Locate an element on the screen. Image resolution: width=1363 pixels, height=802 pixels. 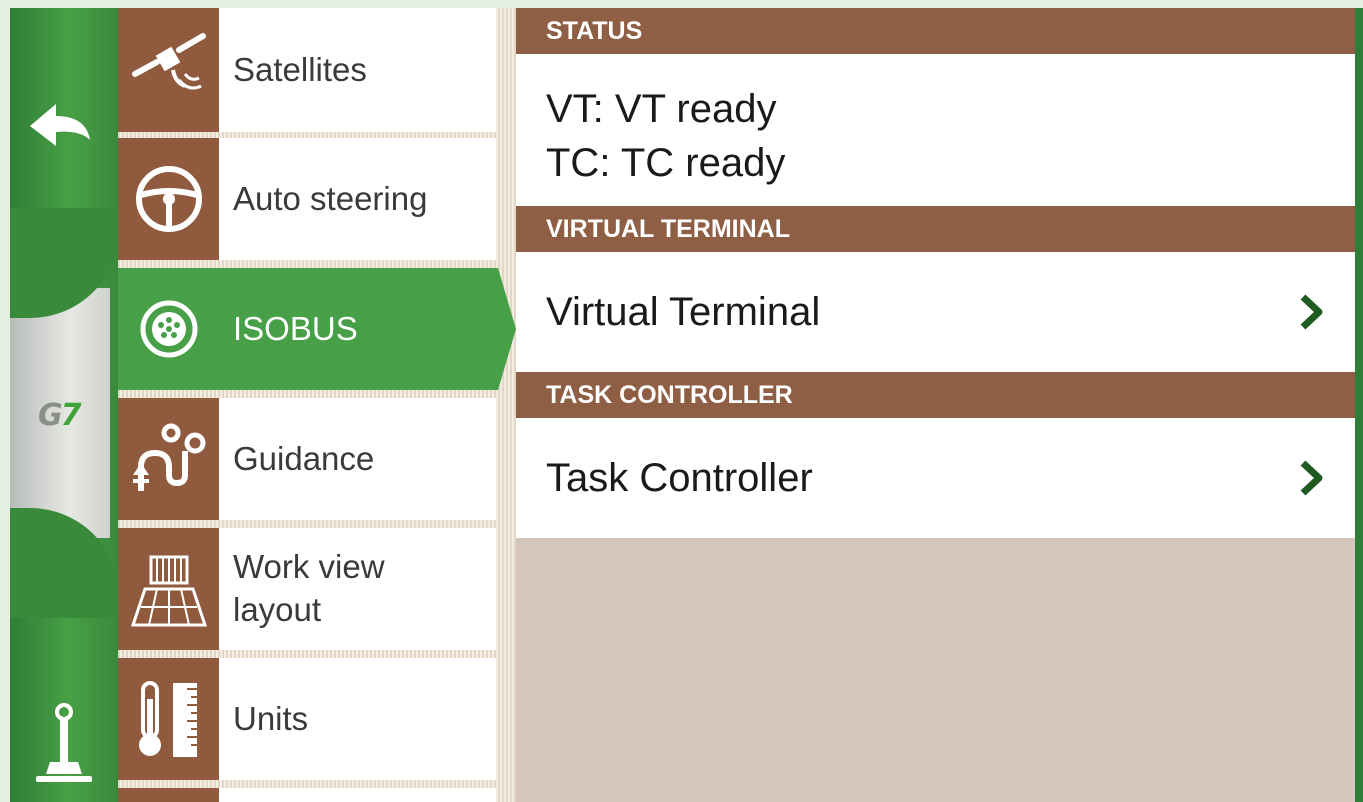
tc-status: TC: TC ready is located at coordinates (666, 163).